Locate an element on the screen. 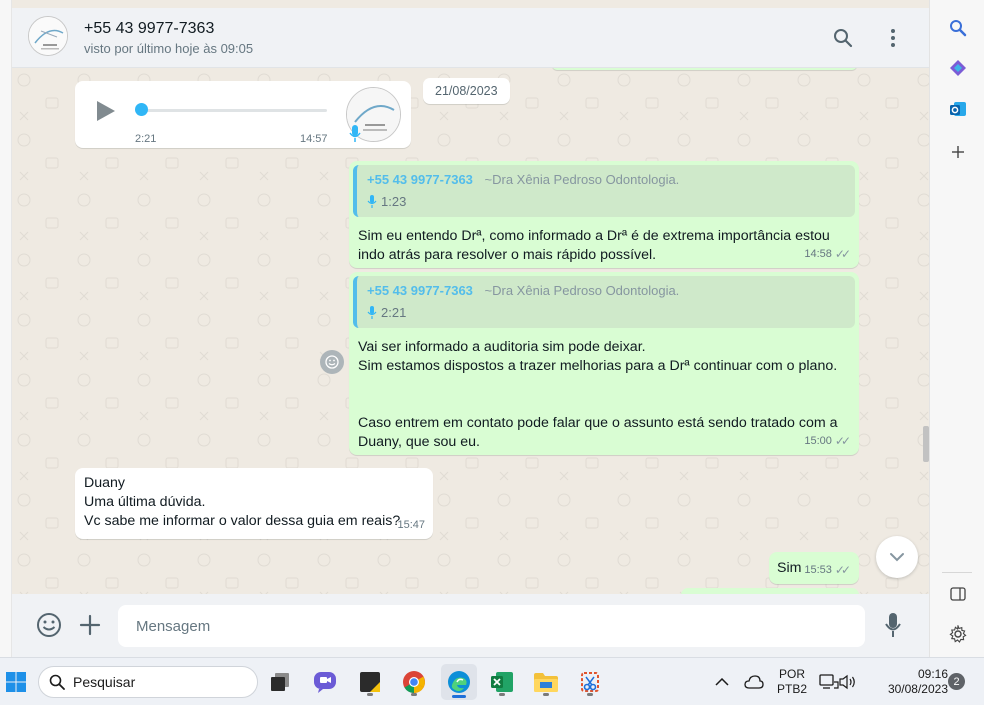 This screenshot has width=984, height=705. scroll-to-bottom-button is located at coordinates (897, 557).